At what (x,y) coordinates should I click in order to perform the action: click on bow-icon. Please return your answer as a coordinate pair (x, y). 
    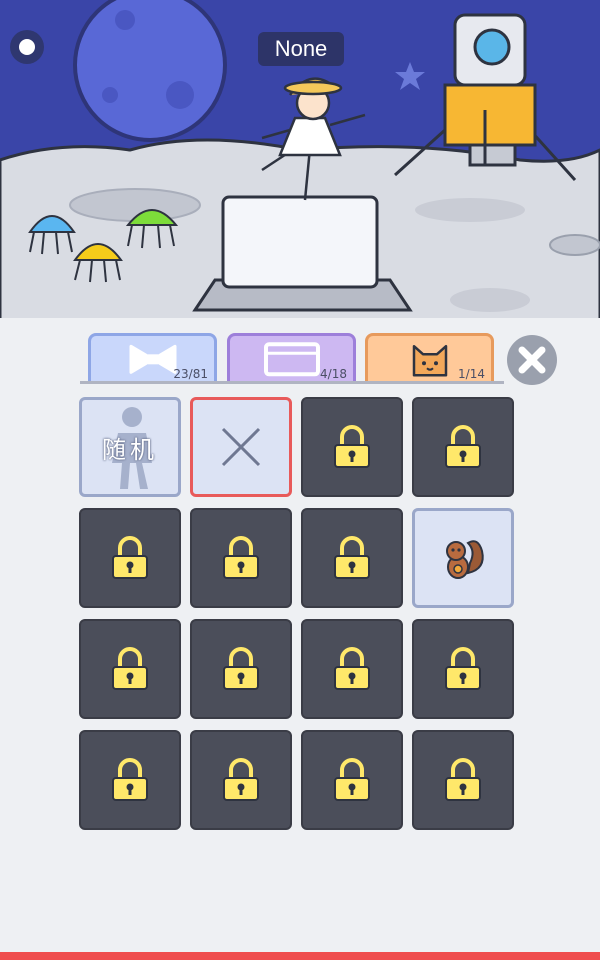
    Looking at the image, I should click on (152, 359).